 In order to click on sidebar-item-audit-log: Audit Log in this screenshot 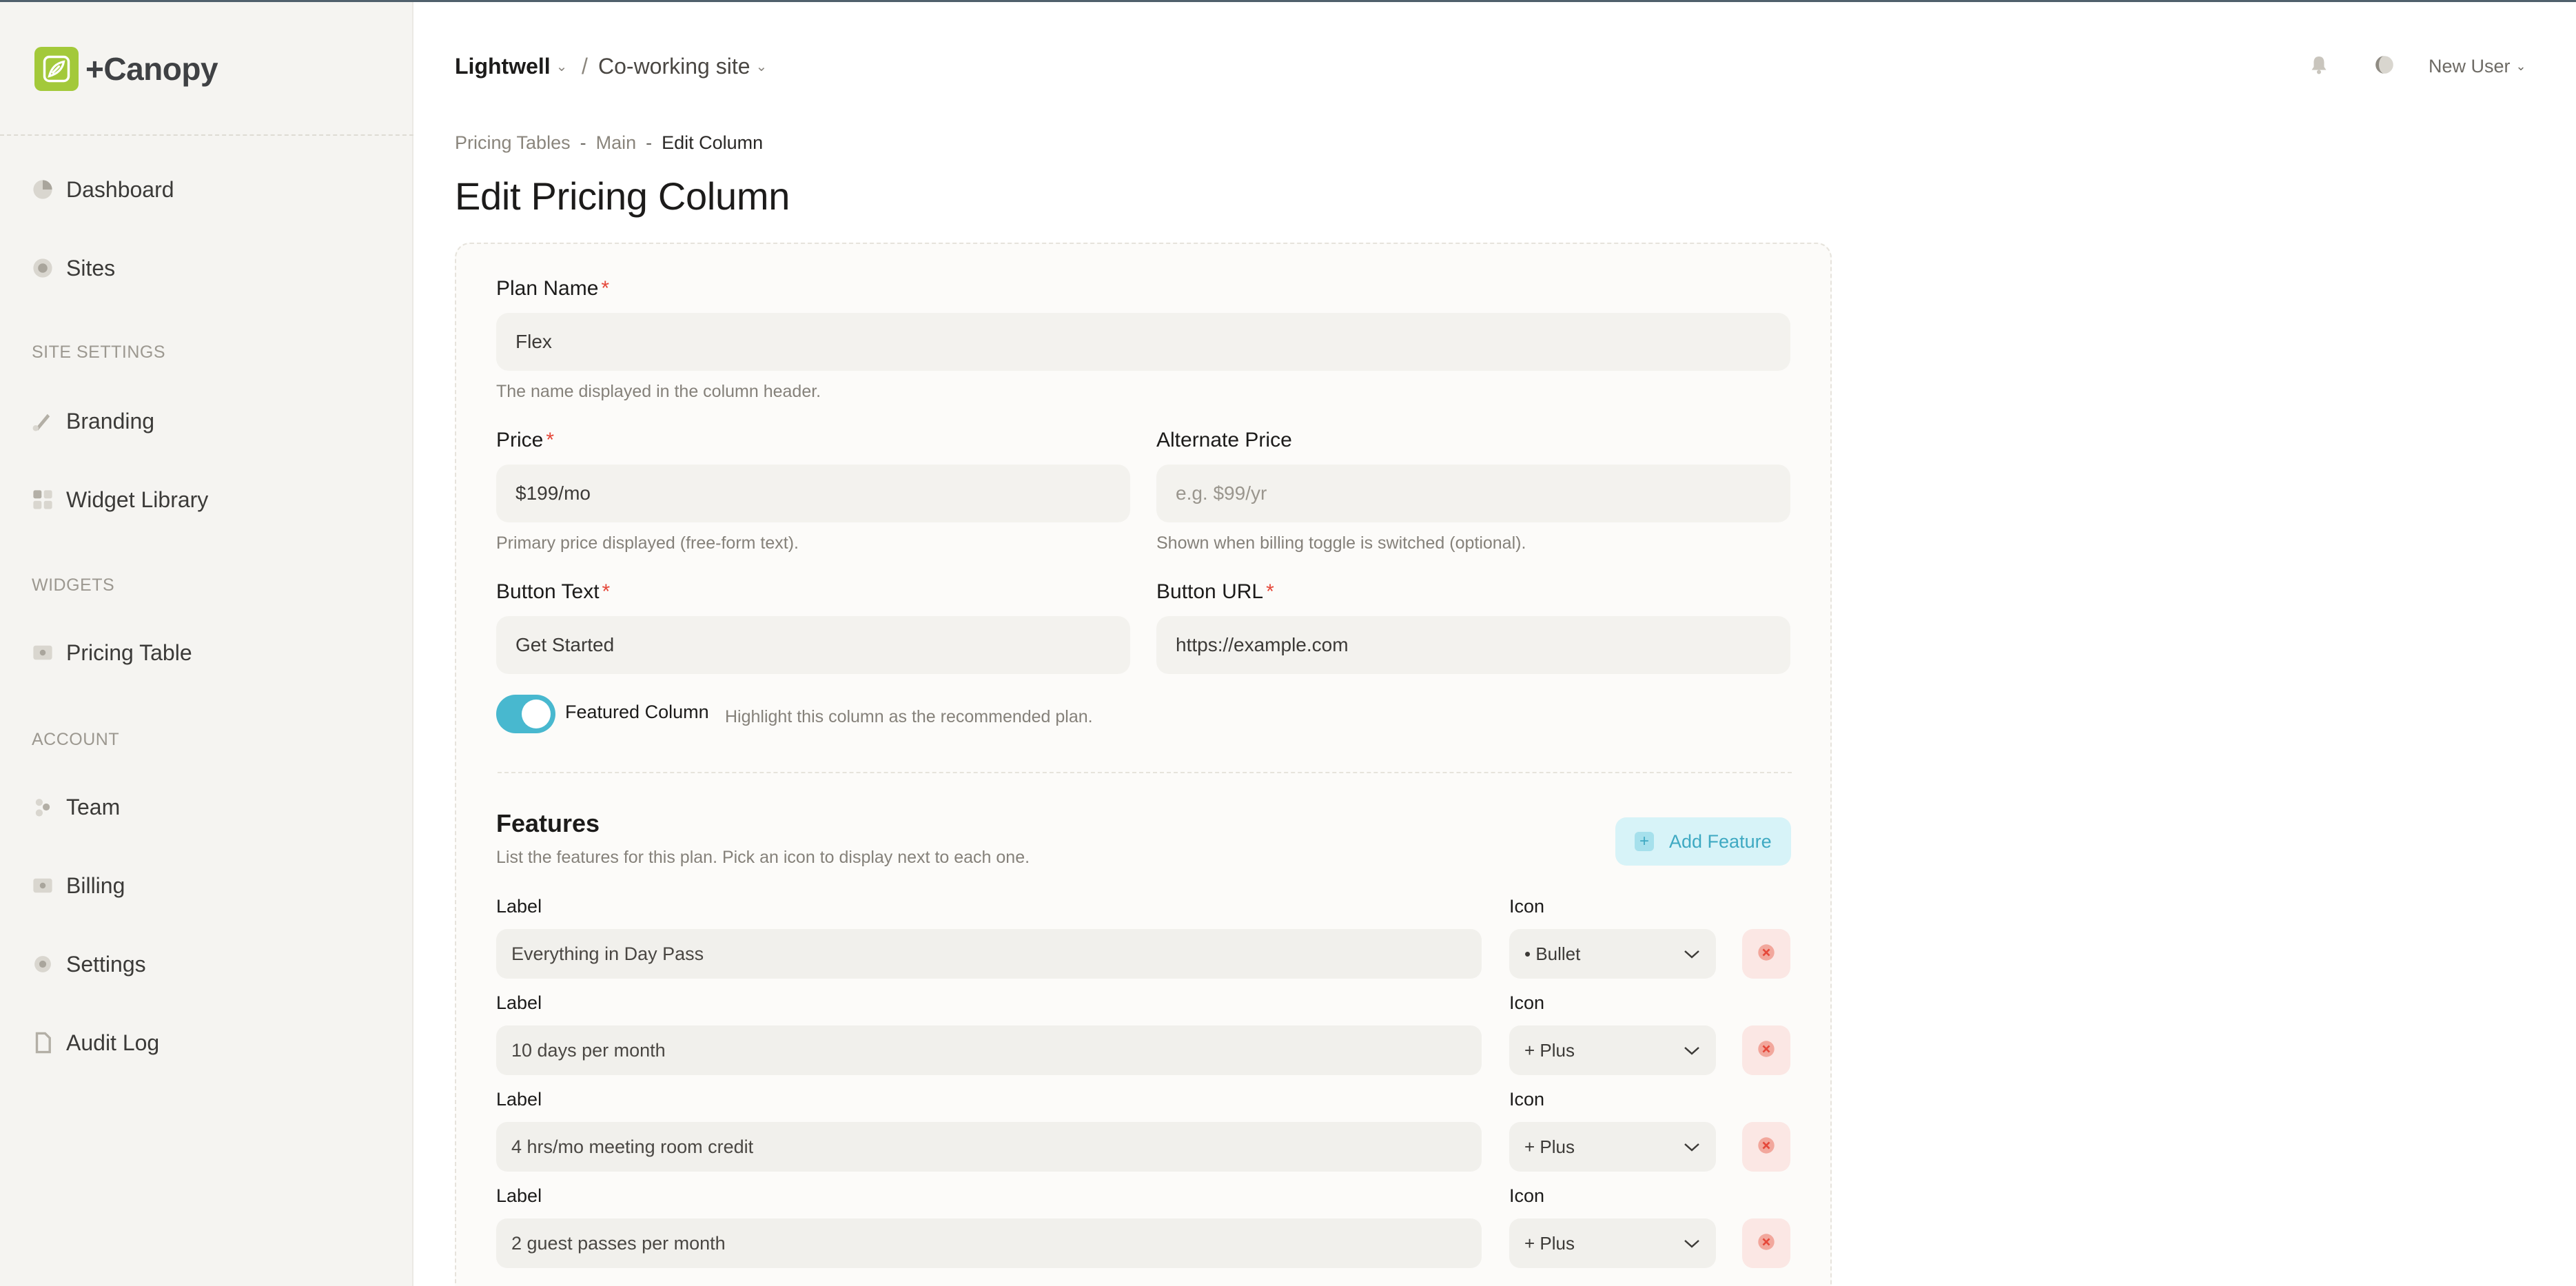, I will do `click(94, 1043)`.